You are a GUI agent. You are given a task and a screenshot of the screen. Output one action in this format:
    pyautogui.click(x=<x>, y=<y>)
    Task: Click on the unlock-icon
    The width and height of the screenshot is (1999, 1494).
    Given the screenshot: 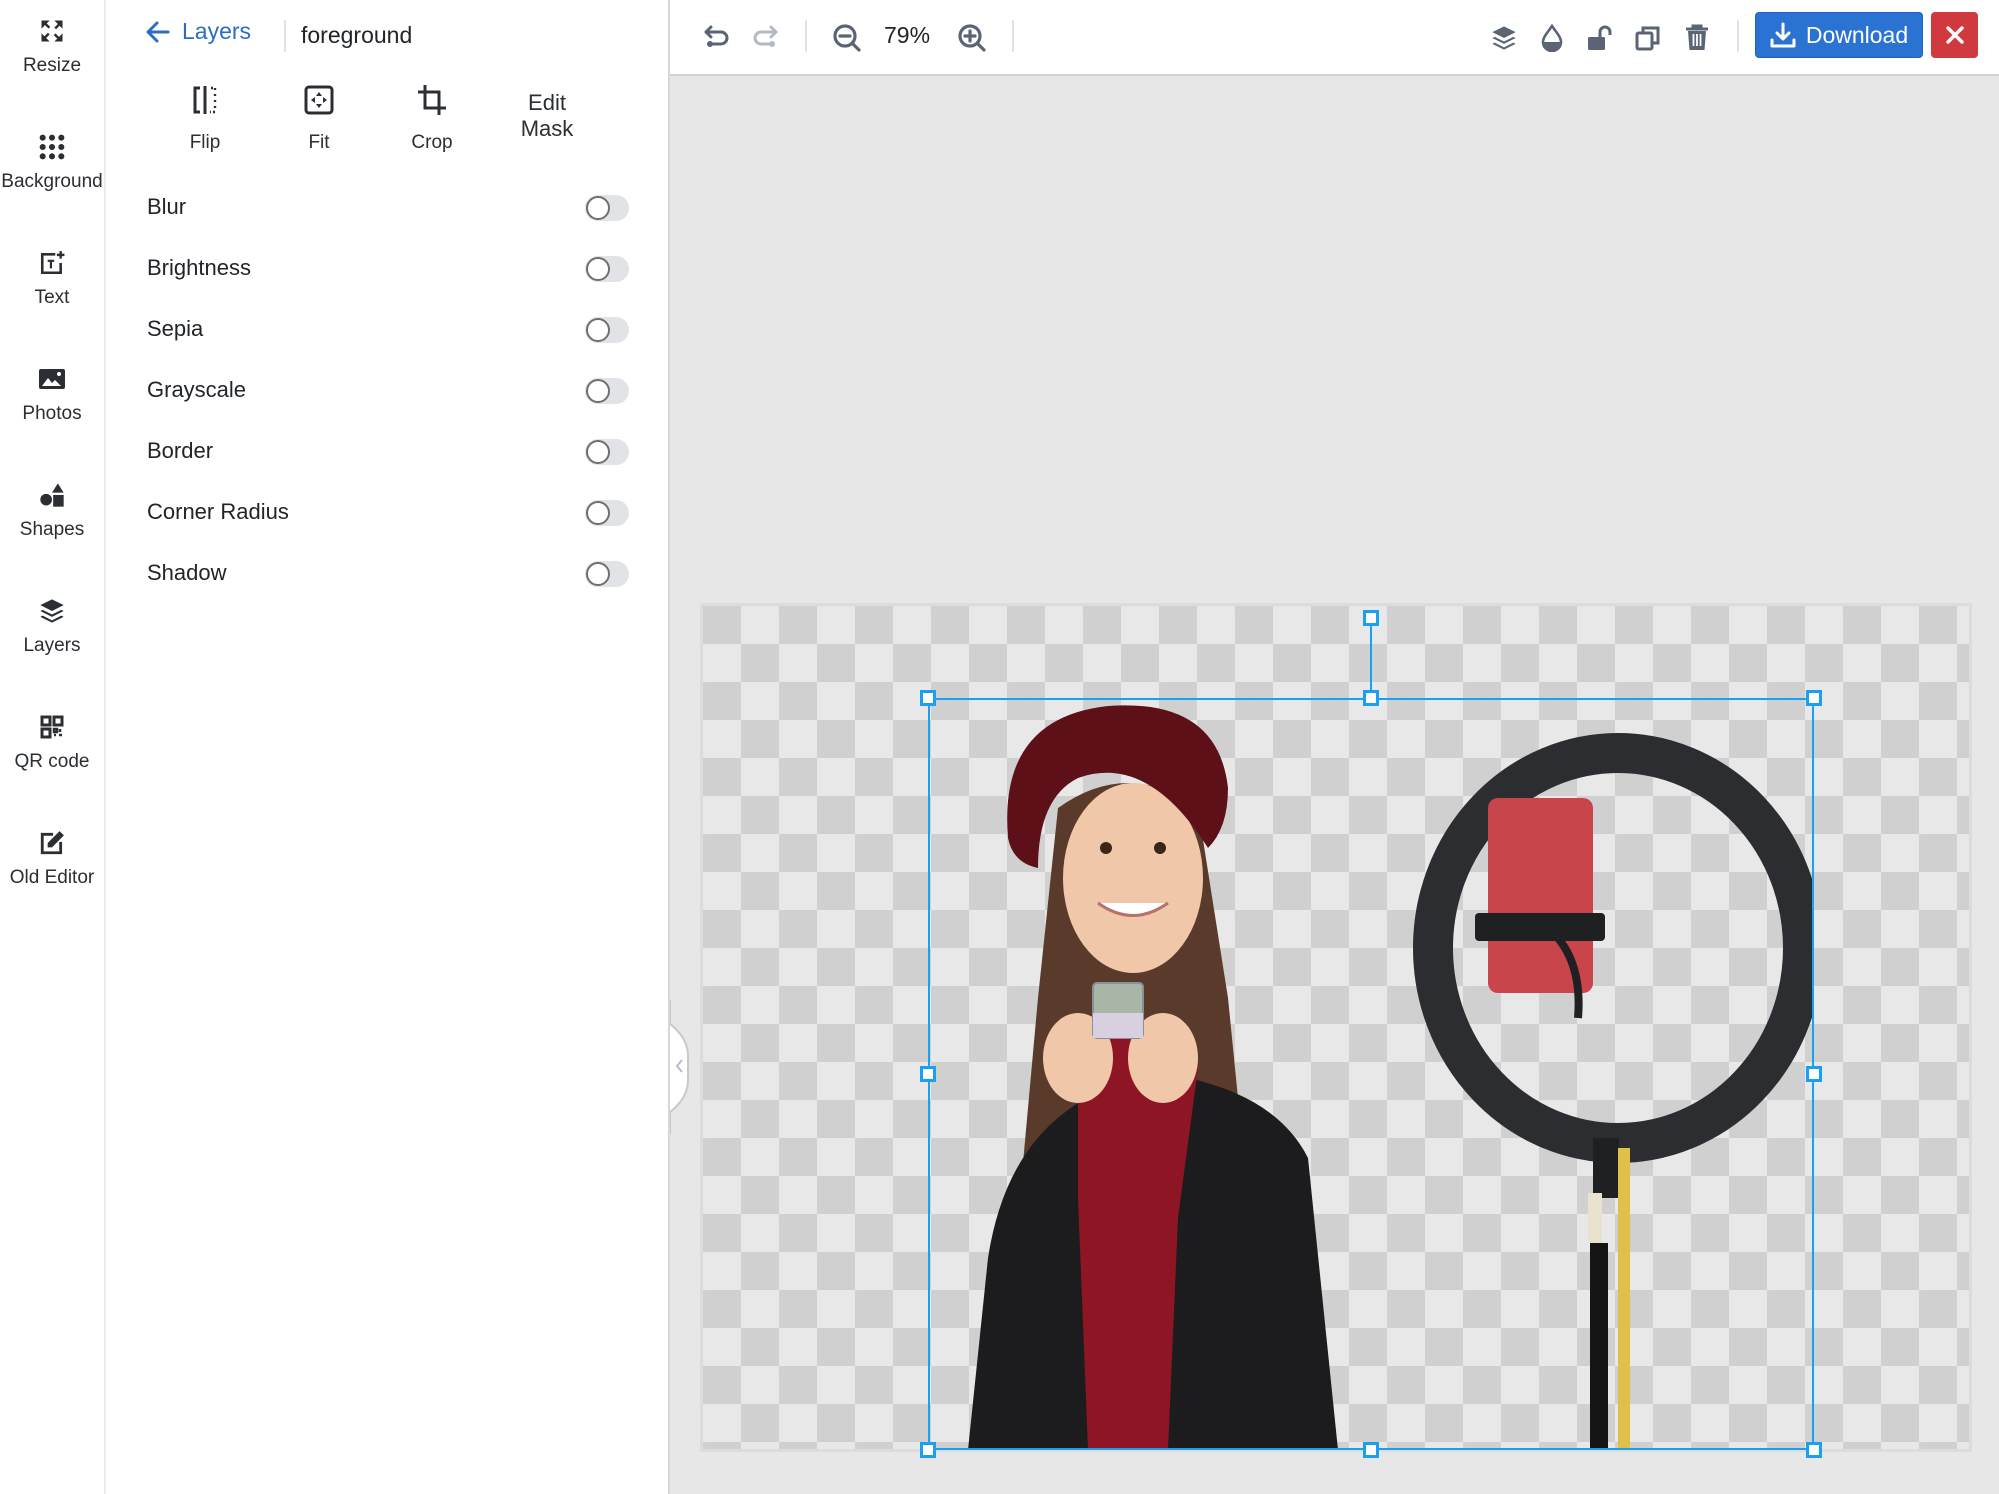 What is the action you would take?
    pyautogui.click(x=1600, y=37)
    